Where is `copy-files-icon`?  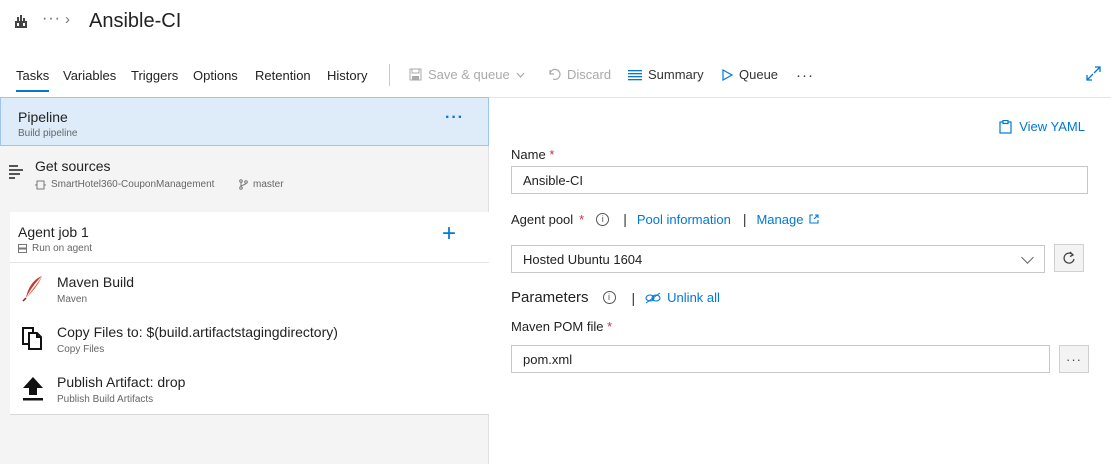 copy-files-icon is located at coordinates (32, 338).